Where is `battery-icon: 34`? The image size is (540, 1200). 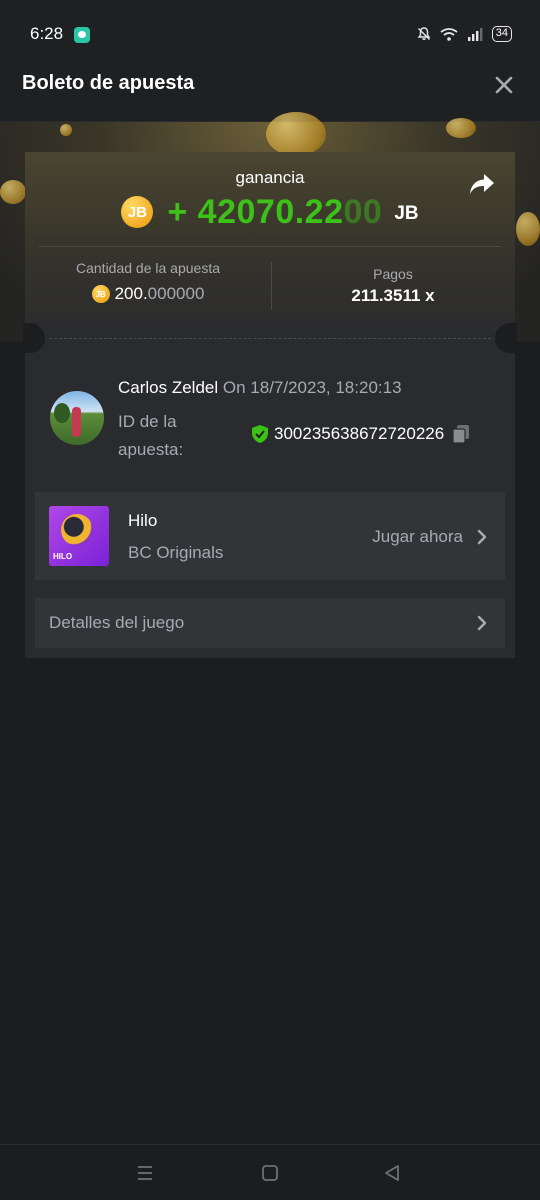
battery-icon: 34 is located at coordinates (501, 34).